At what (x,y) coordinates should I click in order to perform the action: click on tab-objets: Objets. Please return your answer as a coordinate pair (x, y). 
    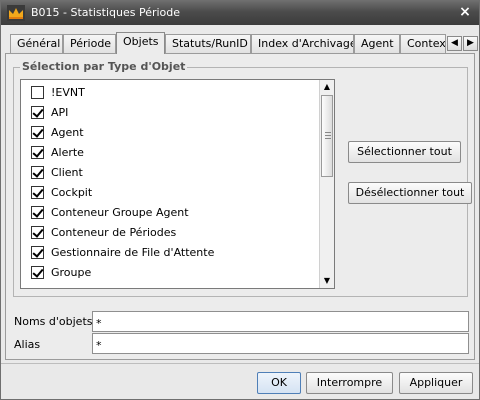
    Looking at the image, I should click on (140, 43).